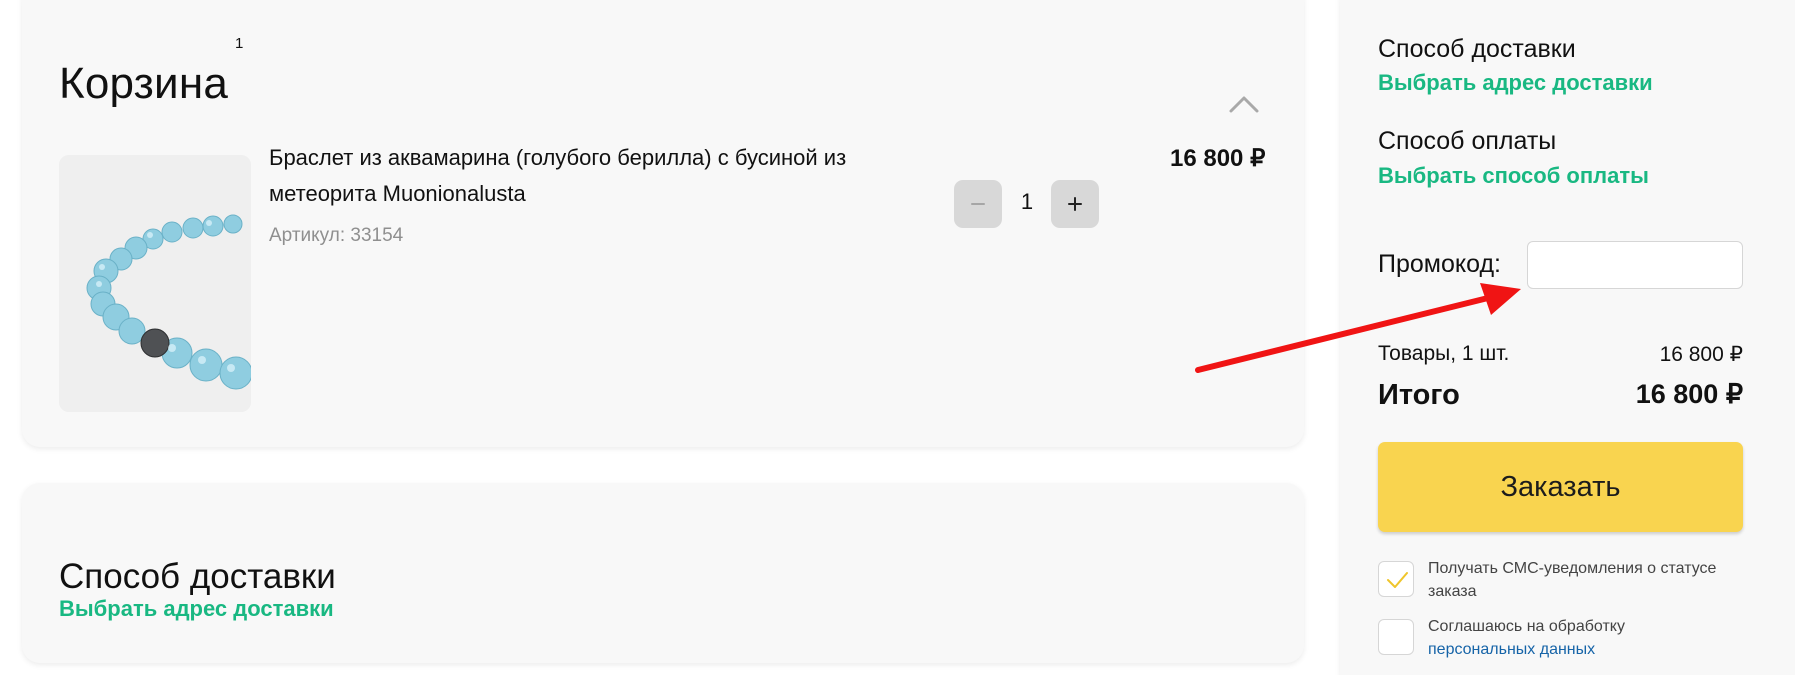 This screenshot has height=675, width=1795. I want to click on order-total-value: 16 800 ₽, so click(1689, 394).